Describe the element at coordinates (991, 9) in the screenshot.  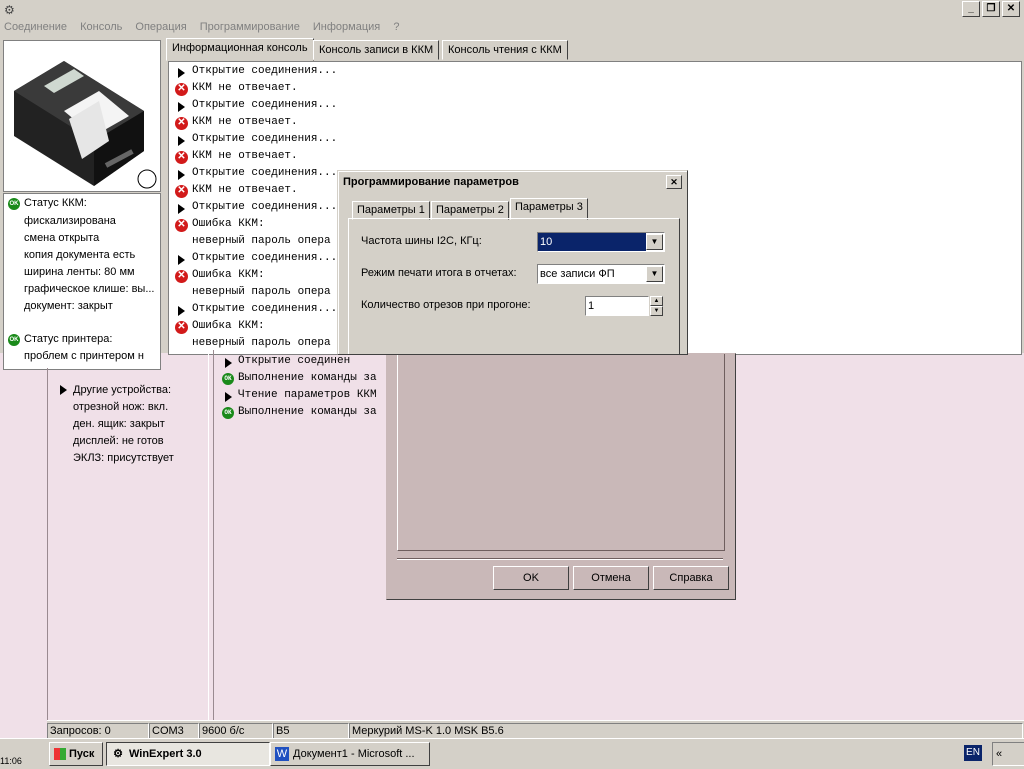
I see `maximize-button: ❐` at that location.